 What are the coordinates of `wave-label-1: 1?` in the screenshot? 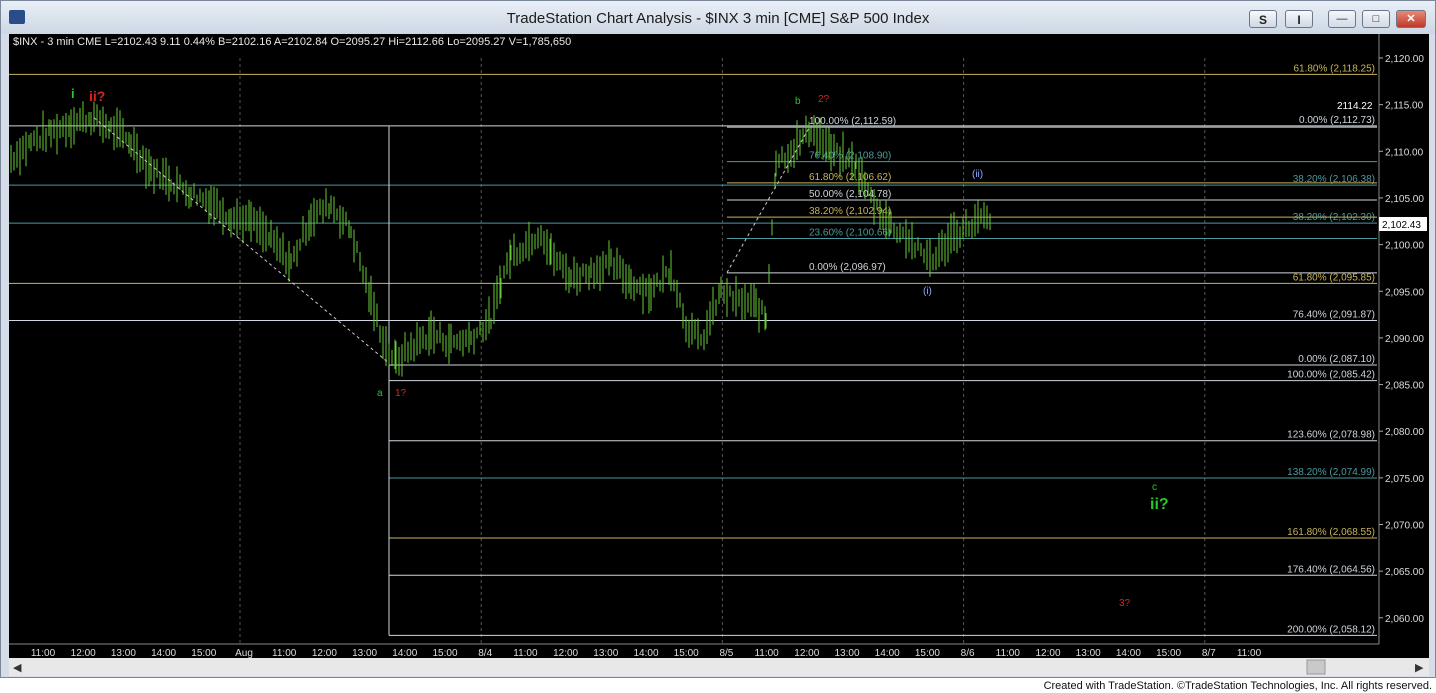 It's located at (401, 393).